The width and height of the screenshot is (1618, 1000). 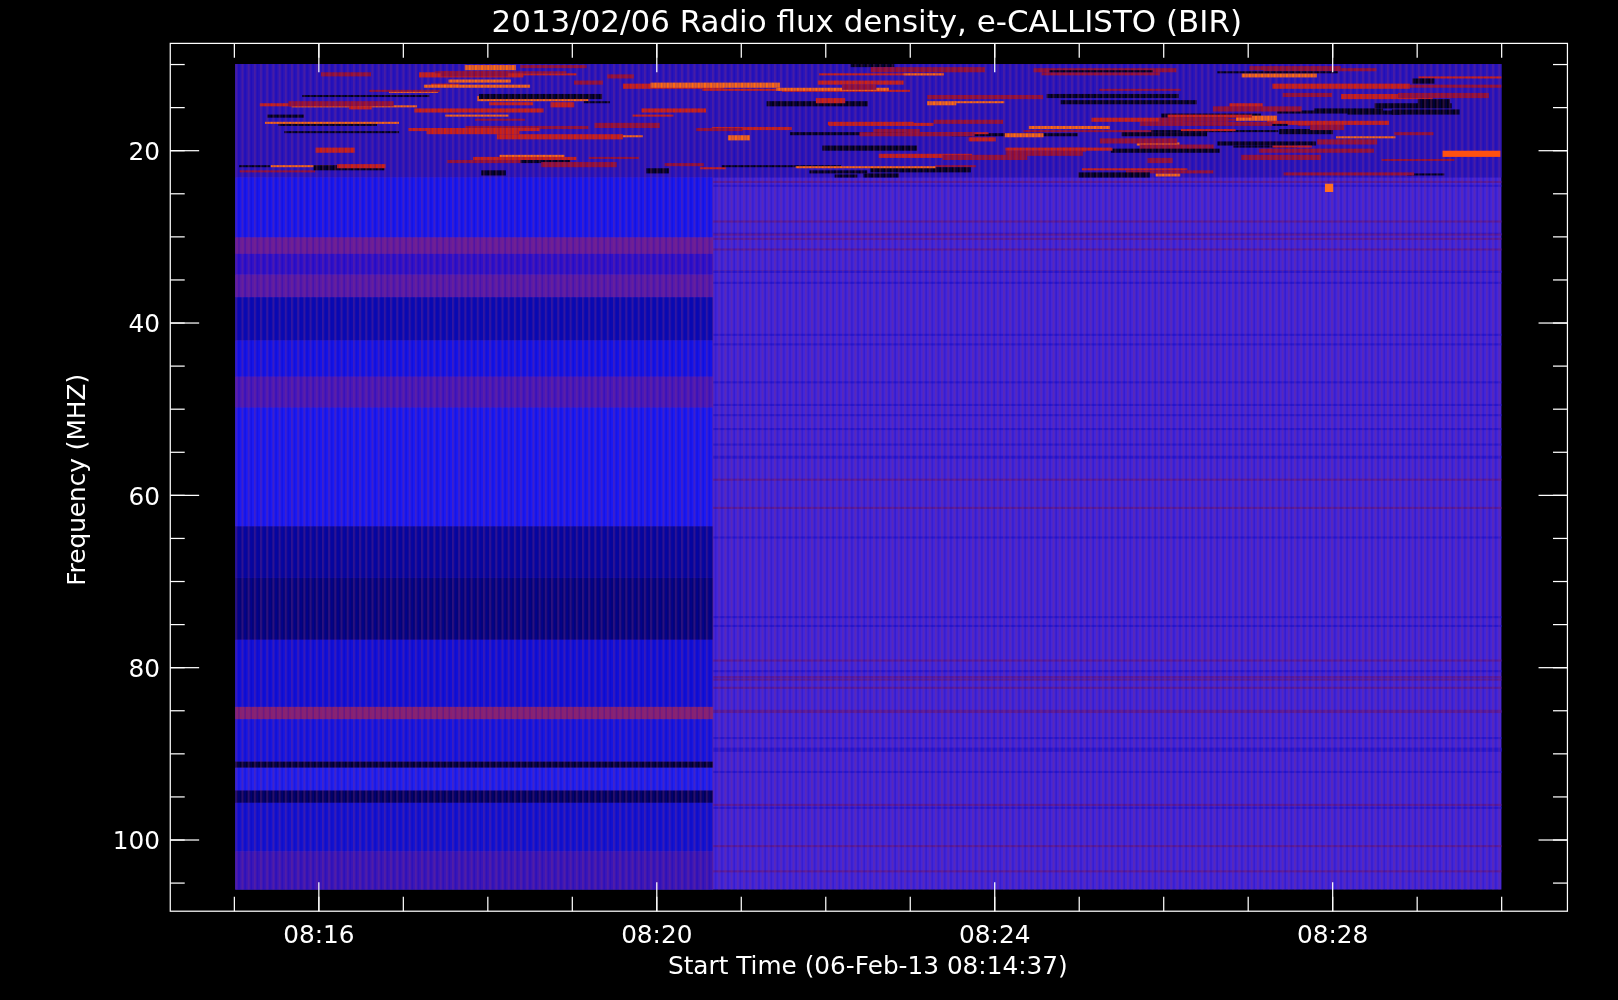 What do you see at coordinates (144, 668) in the screenshot?
I see `y-tick-label: 80` at bounding box center [144, 668].